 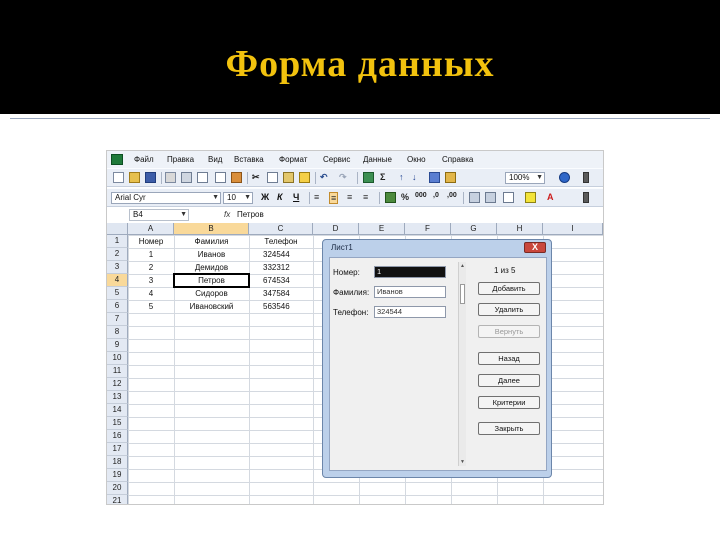 I want to click on name-box: B4 ▼, so click(x=159, y=215).